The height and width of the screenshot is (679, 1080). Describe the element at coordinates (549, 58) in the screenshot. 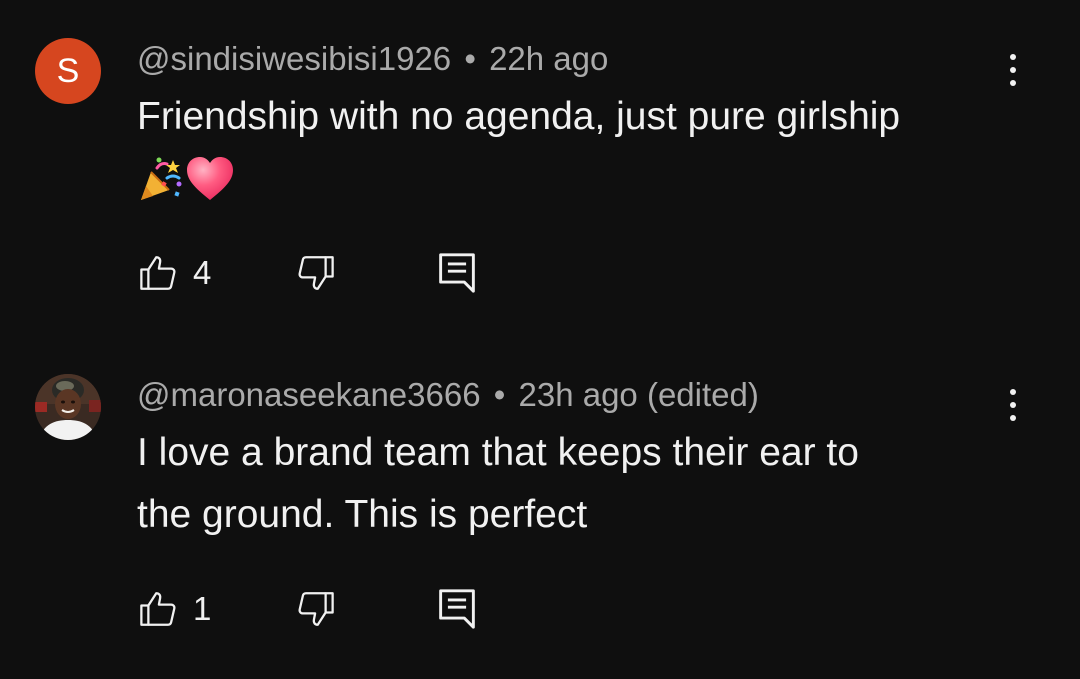

I see `comment-time: 22h ago` at that location.